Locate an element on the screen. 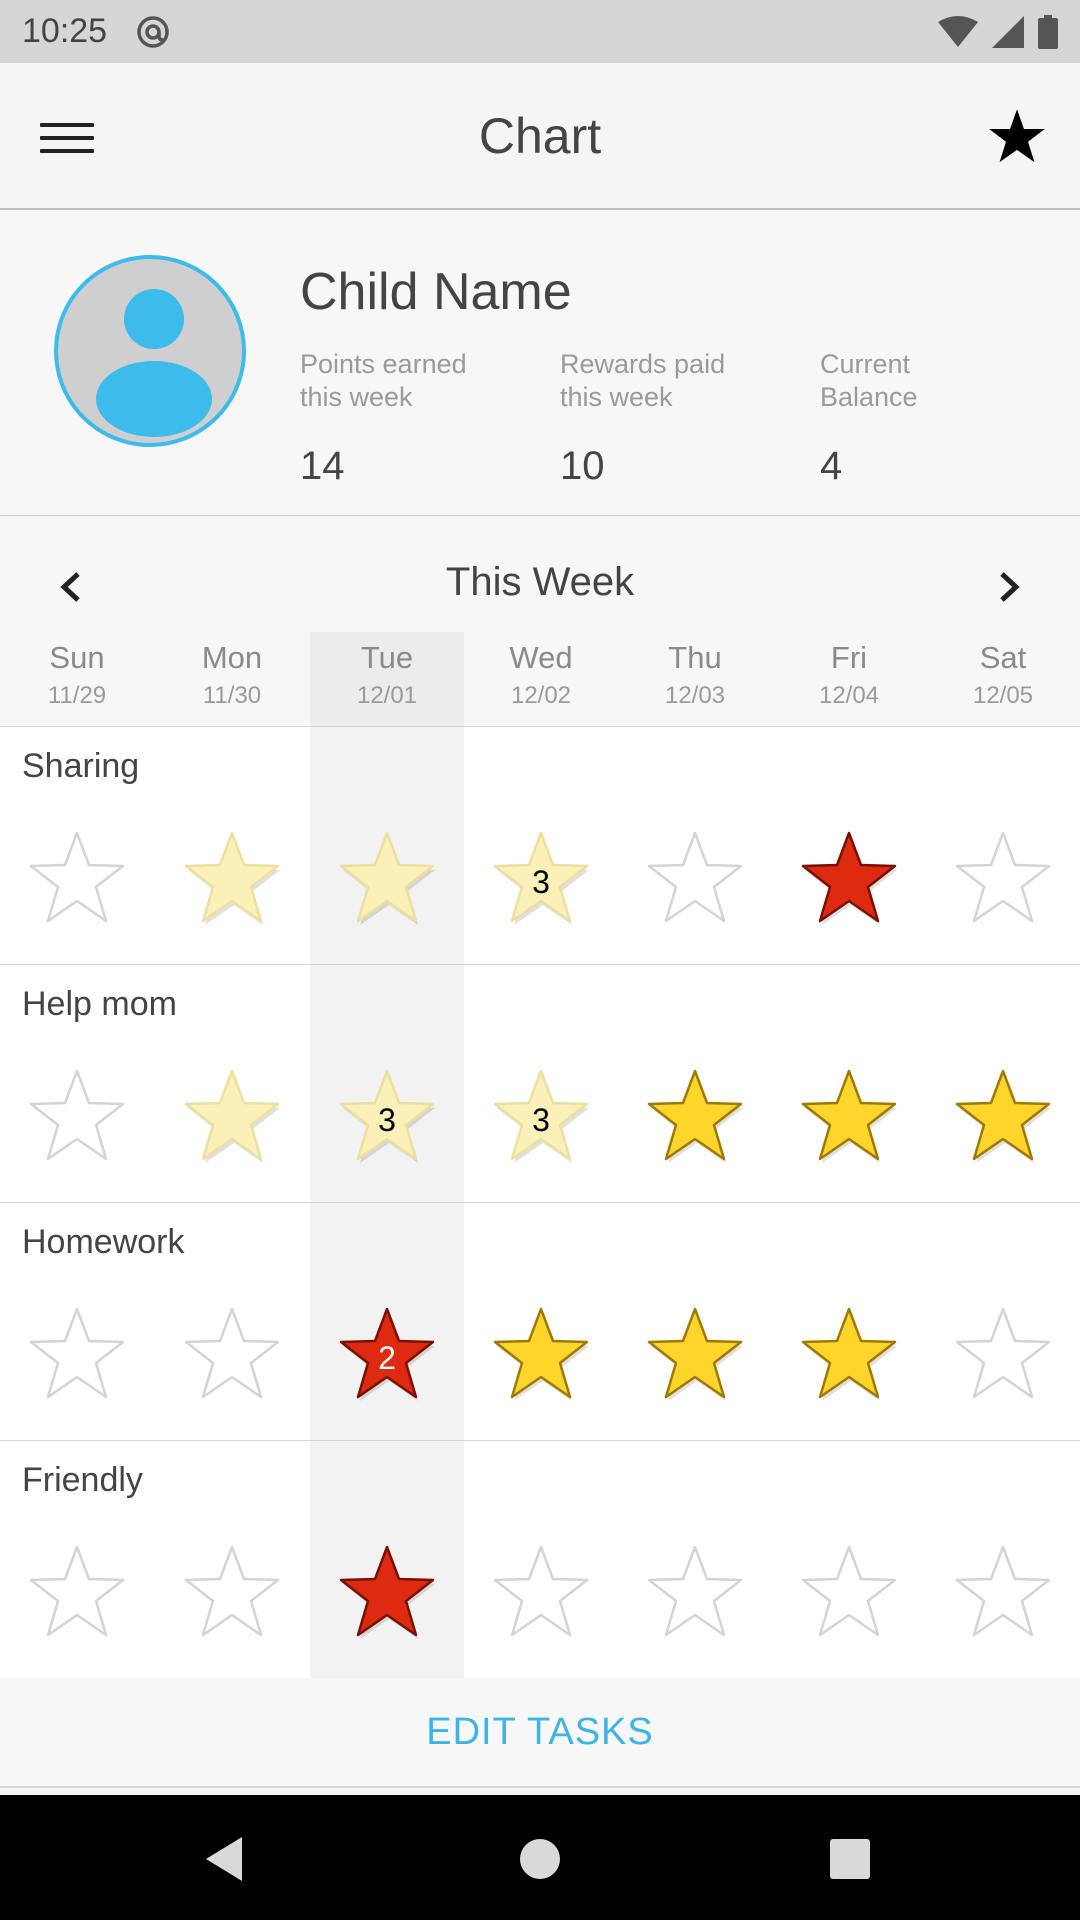 The width and height of the screenshot is (1080, 1920). stat-label: Points earned this week is located at coordinates (383, 380).